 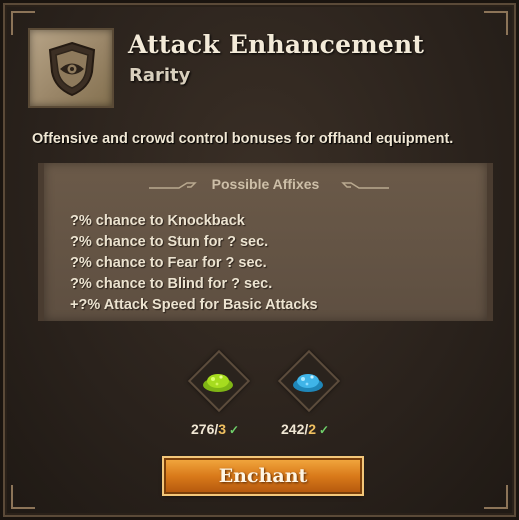 I want to click on material-need: 3, so click(x=222, y=429).